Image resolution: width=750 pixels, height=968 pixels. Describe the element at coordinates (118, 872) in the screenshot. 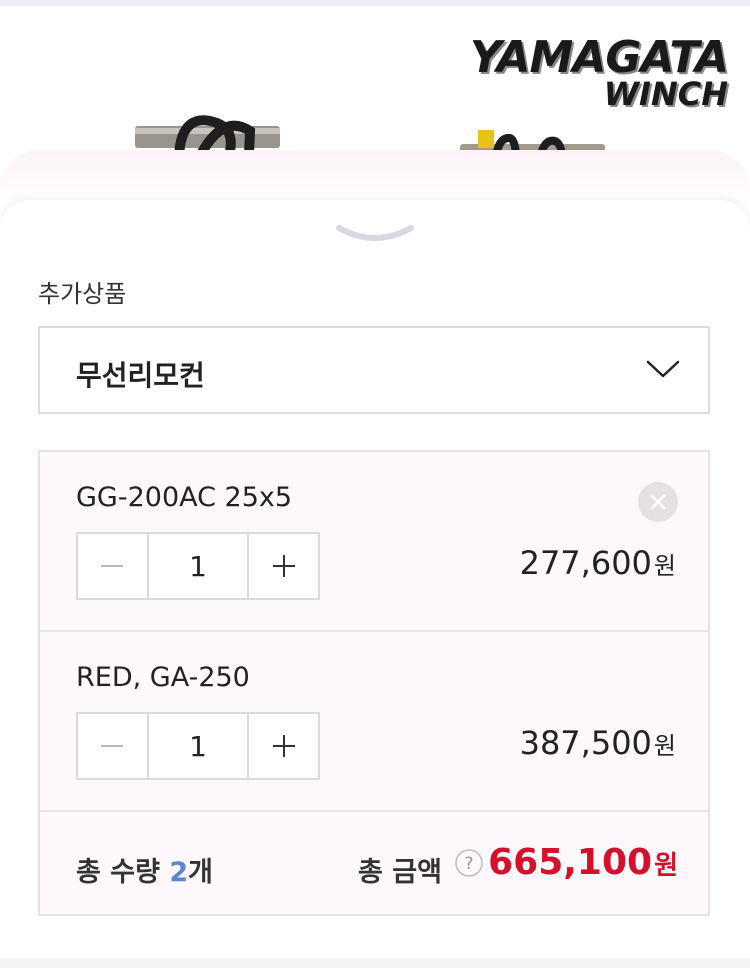

I see `total-quantity-label: 총 수량` at that location.